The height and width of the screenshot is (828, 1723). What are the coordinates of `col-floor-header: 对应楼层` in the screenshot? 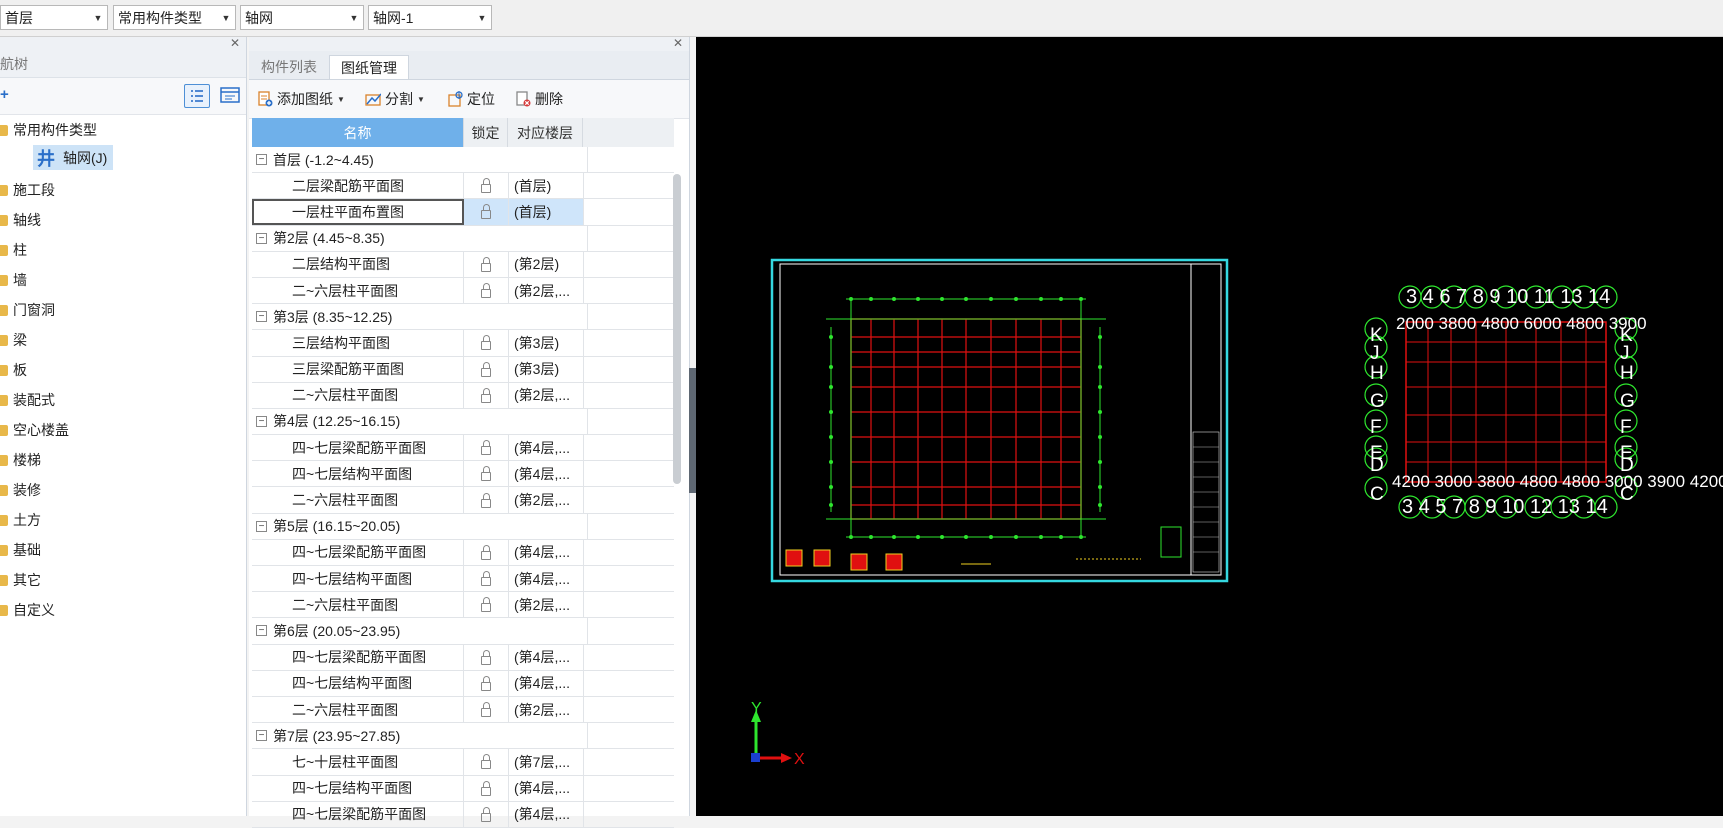 It's located at (545, 132).